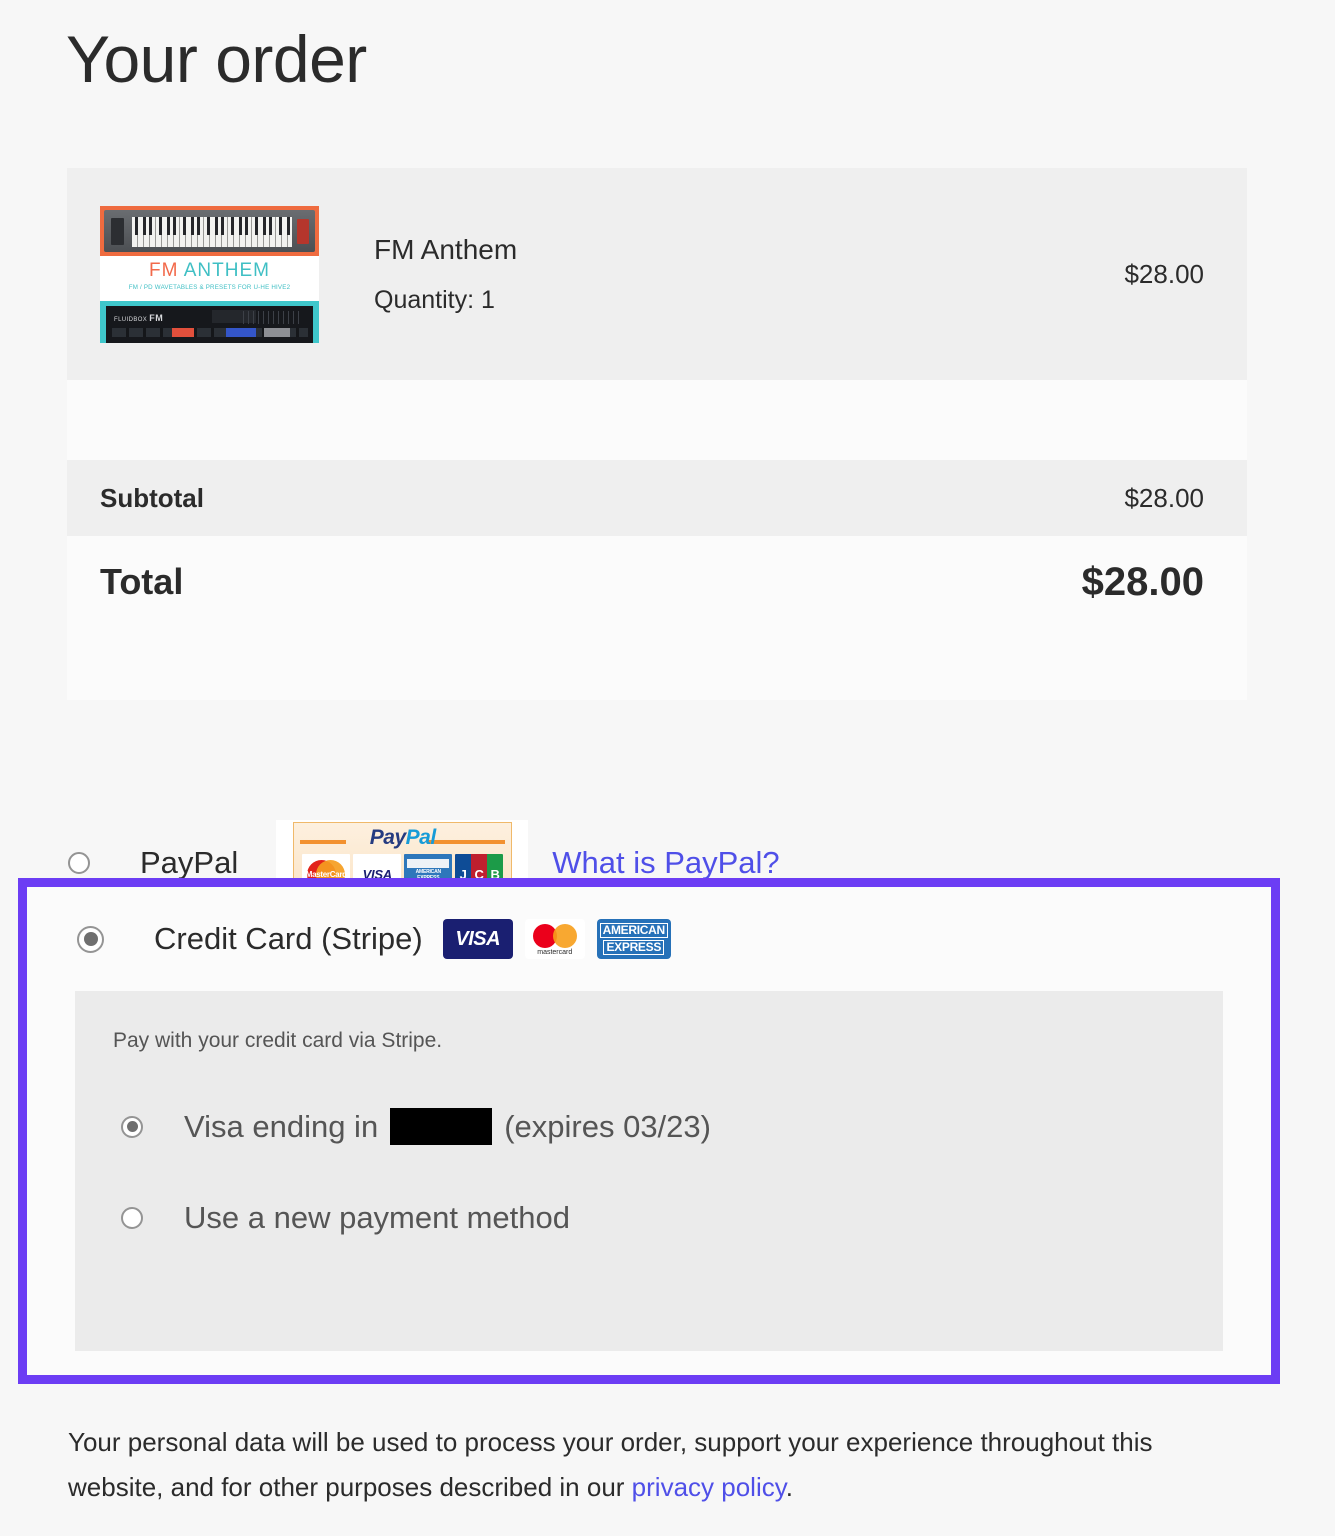 The height and width of the screenshot is (1536, 1335). I want to click on product-quantity: Quantity: 1, so click(434, 300).